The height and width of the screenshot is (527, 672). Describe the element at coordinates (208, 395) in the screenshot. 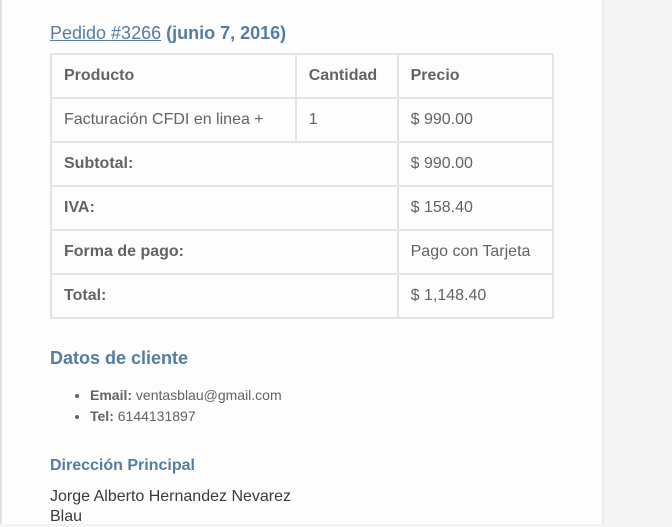

I see `email-value: ventasblau@gmail.com` at that location.